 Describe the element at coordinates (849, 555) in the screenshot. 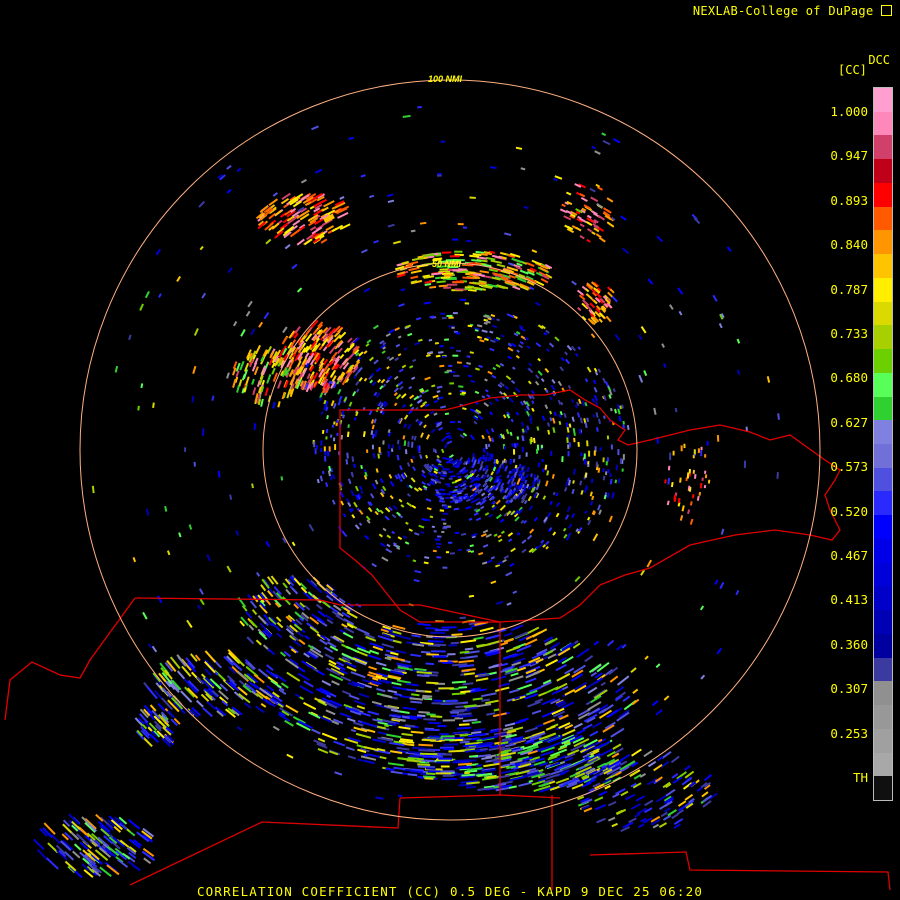

I see `color-scale-tick: 0.467` at that location.